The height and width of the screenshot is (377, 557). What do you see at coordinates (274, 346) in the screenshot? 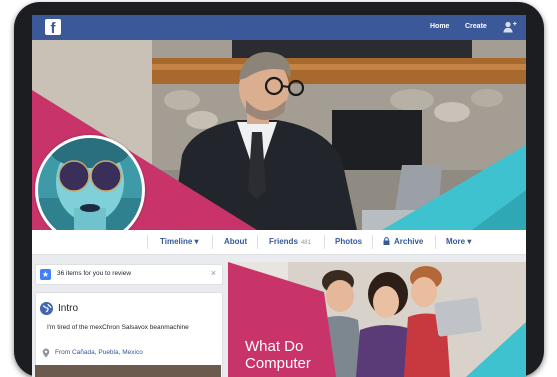
I see `post-title-line1: What Do` at bounding box center [274, 346].